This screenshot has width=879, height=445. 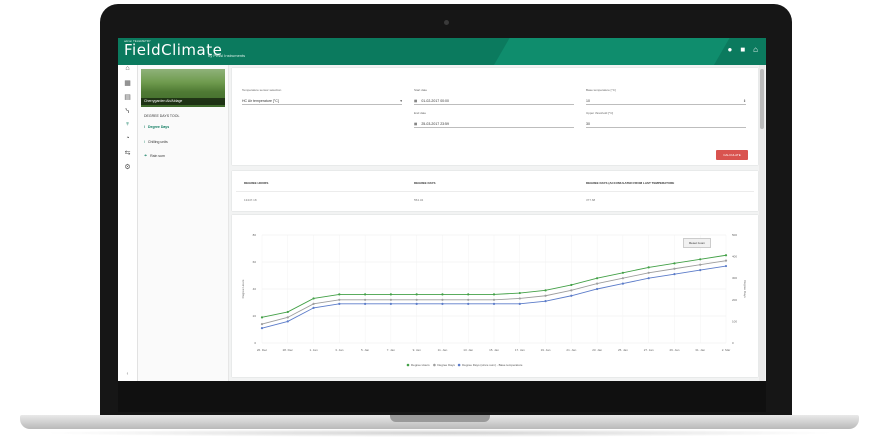 I want to click on station-label: Cherrygarden Ab/Ablage, so click(x=183, y=101).